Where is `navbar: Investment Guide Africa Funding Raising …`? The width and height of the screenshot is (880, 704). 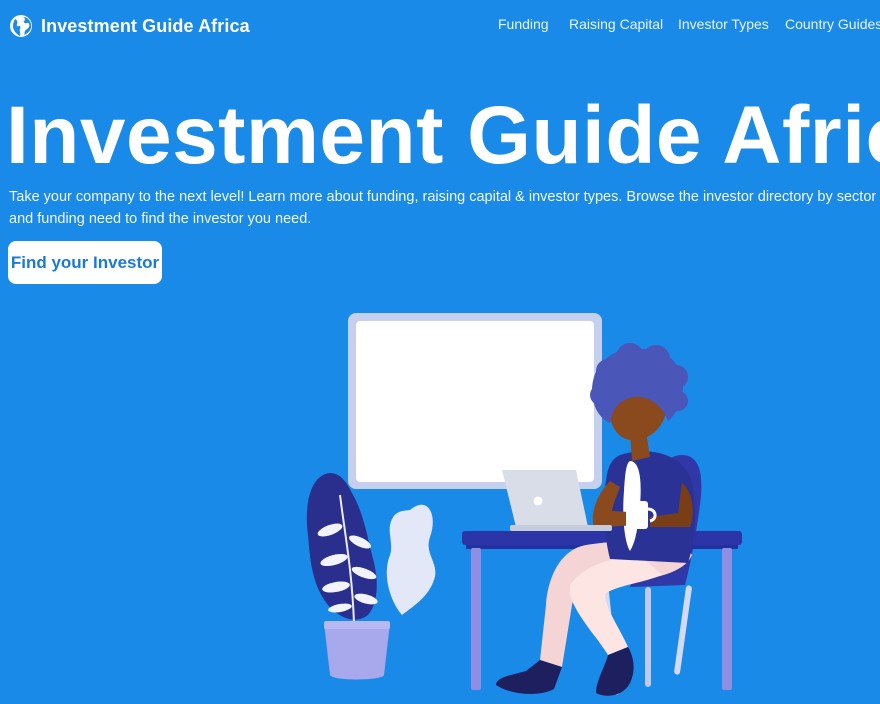 navbar: Investment Guide Africa Funding Raising … is located at coordinates (440, 26).